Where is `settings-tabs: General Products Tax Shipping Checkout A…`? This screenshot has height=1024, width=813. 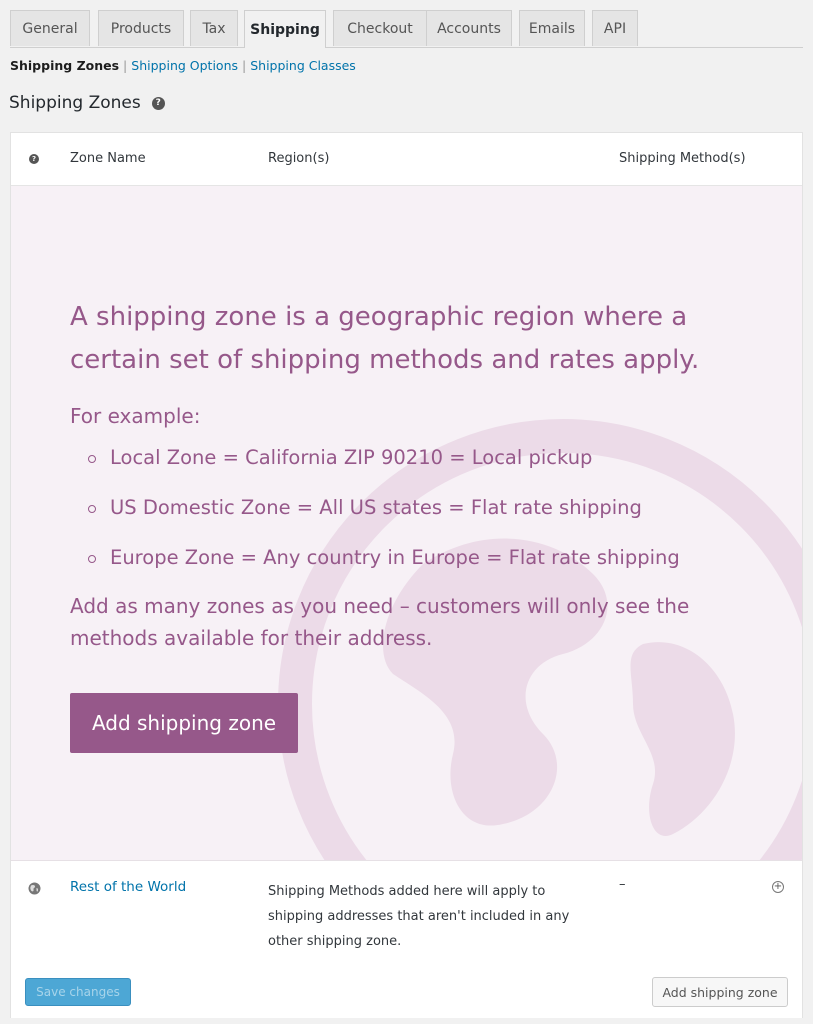 settings-tabs: General Products Tax Shipping Checkout A… is located at coordinates (406, 29).